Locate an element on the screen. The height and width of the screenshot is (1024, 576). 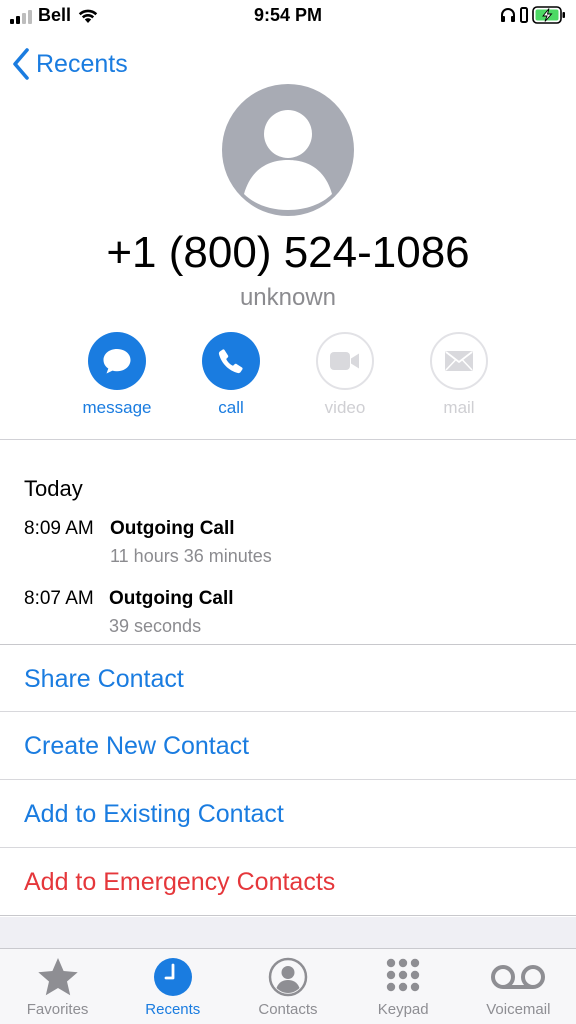
mail-icon is located at coordinates (459, 361).